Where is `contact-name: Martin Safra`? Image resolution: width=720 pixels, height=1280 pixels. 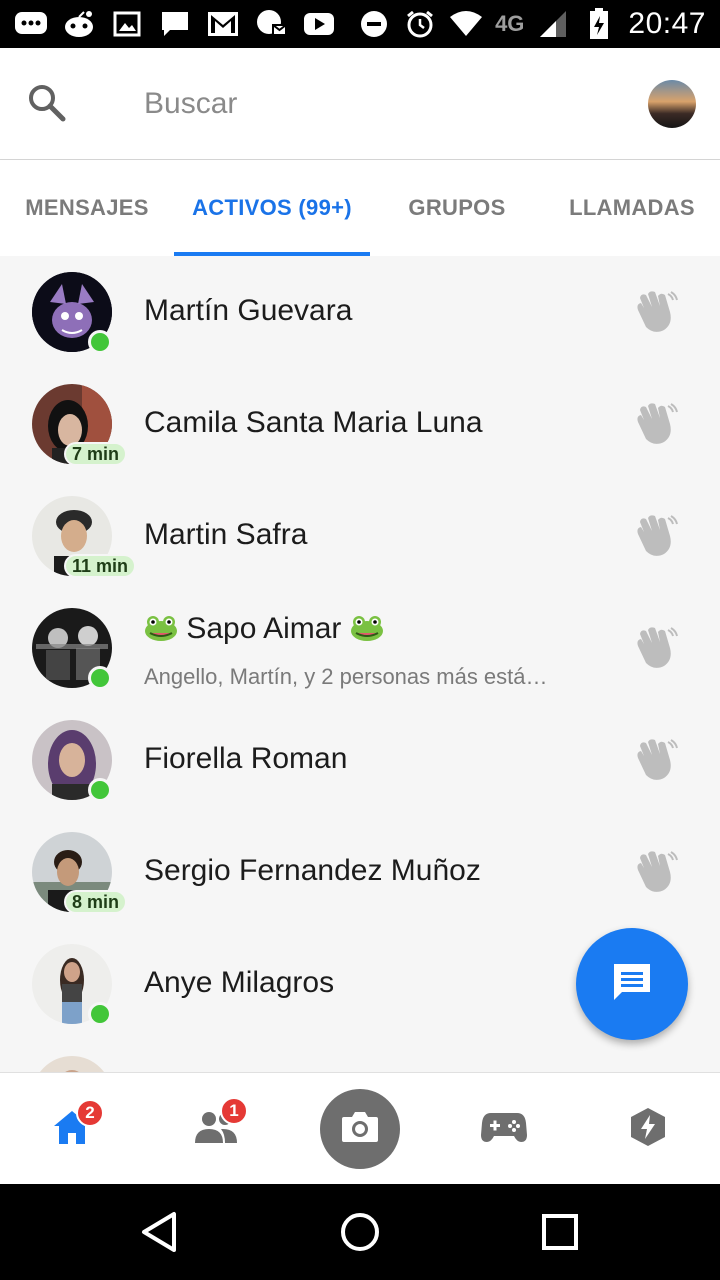
contact-name: Martin Safra is located at coordinates (226, 534).